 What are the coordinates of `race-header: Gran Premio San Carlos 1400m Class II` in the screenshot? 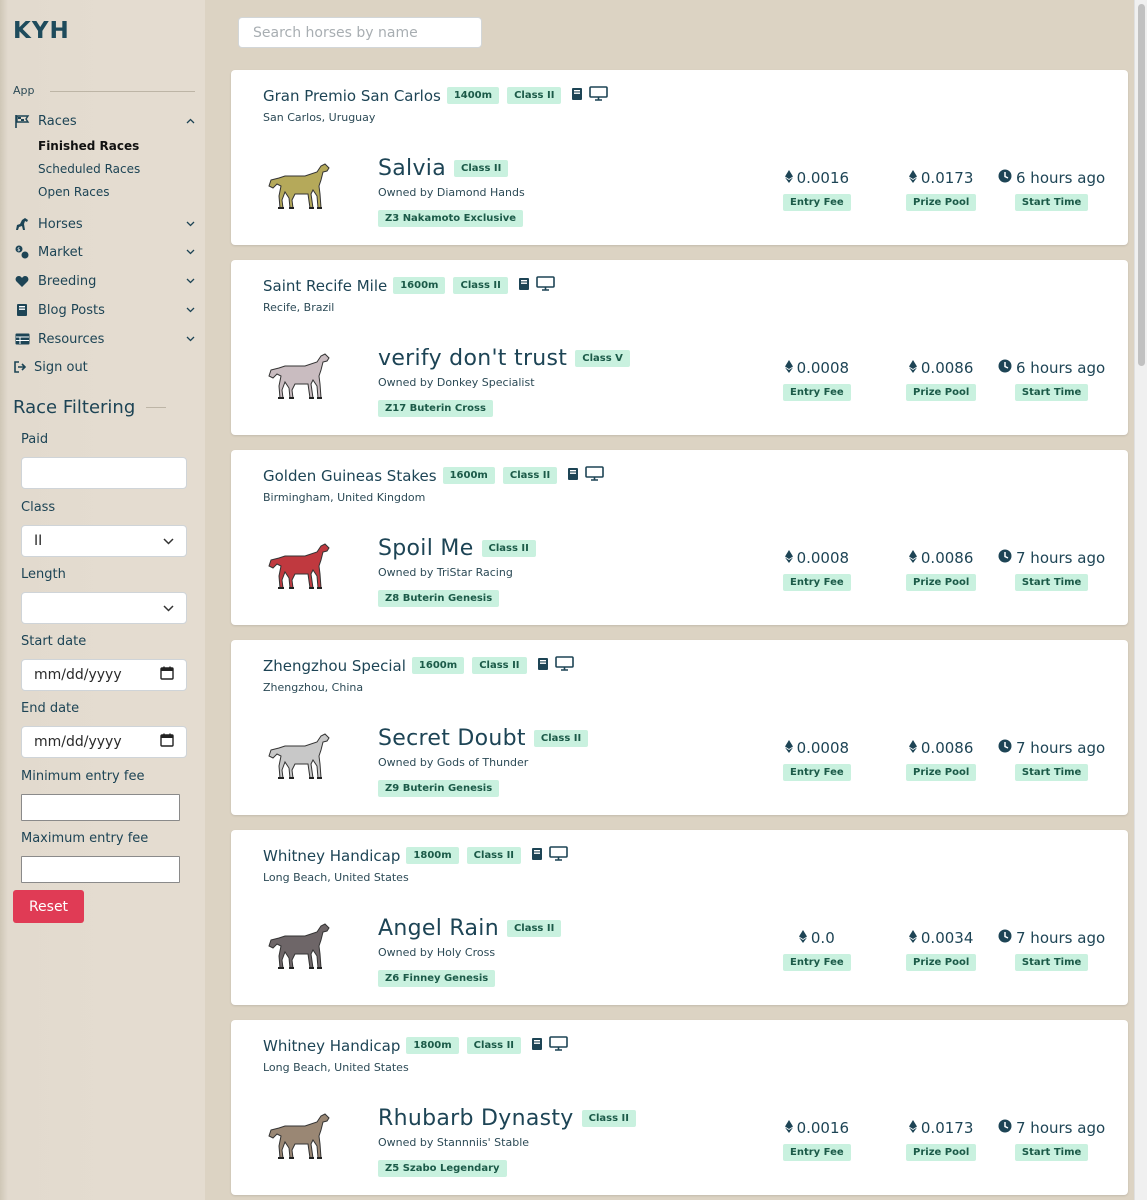 It's located at (436, 95).